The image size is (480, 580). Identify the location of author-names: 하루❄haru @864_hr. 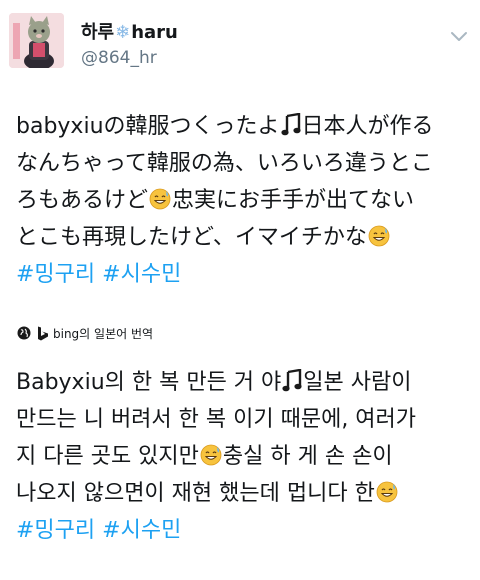
(129, 45).